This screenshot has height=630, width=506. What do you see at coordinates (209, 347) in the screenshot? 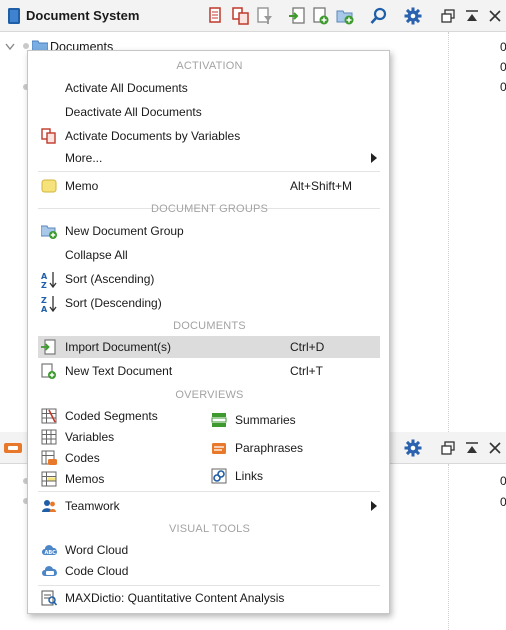
I see `menu-item-import-documents: Import Document(s) Ctrl+D` at bounding box center [209, 347].